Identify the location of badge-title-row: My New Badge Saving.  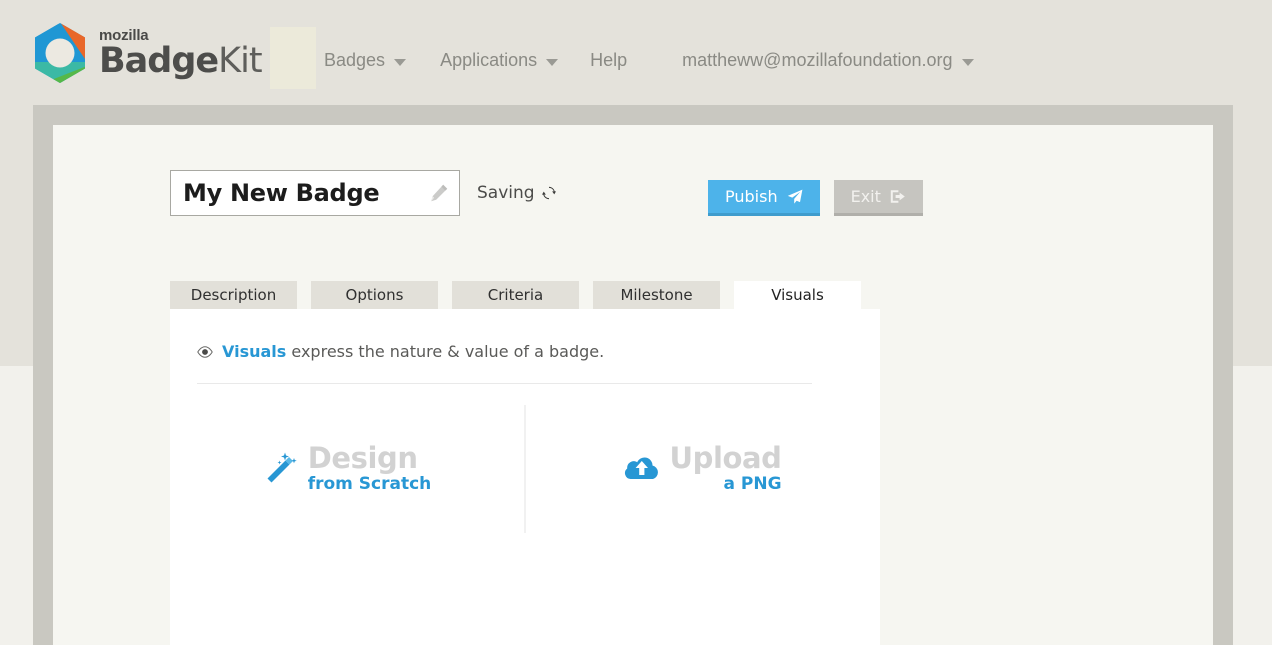
(363, 193).